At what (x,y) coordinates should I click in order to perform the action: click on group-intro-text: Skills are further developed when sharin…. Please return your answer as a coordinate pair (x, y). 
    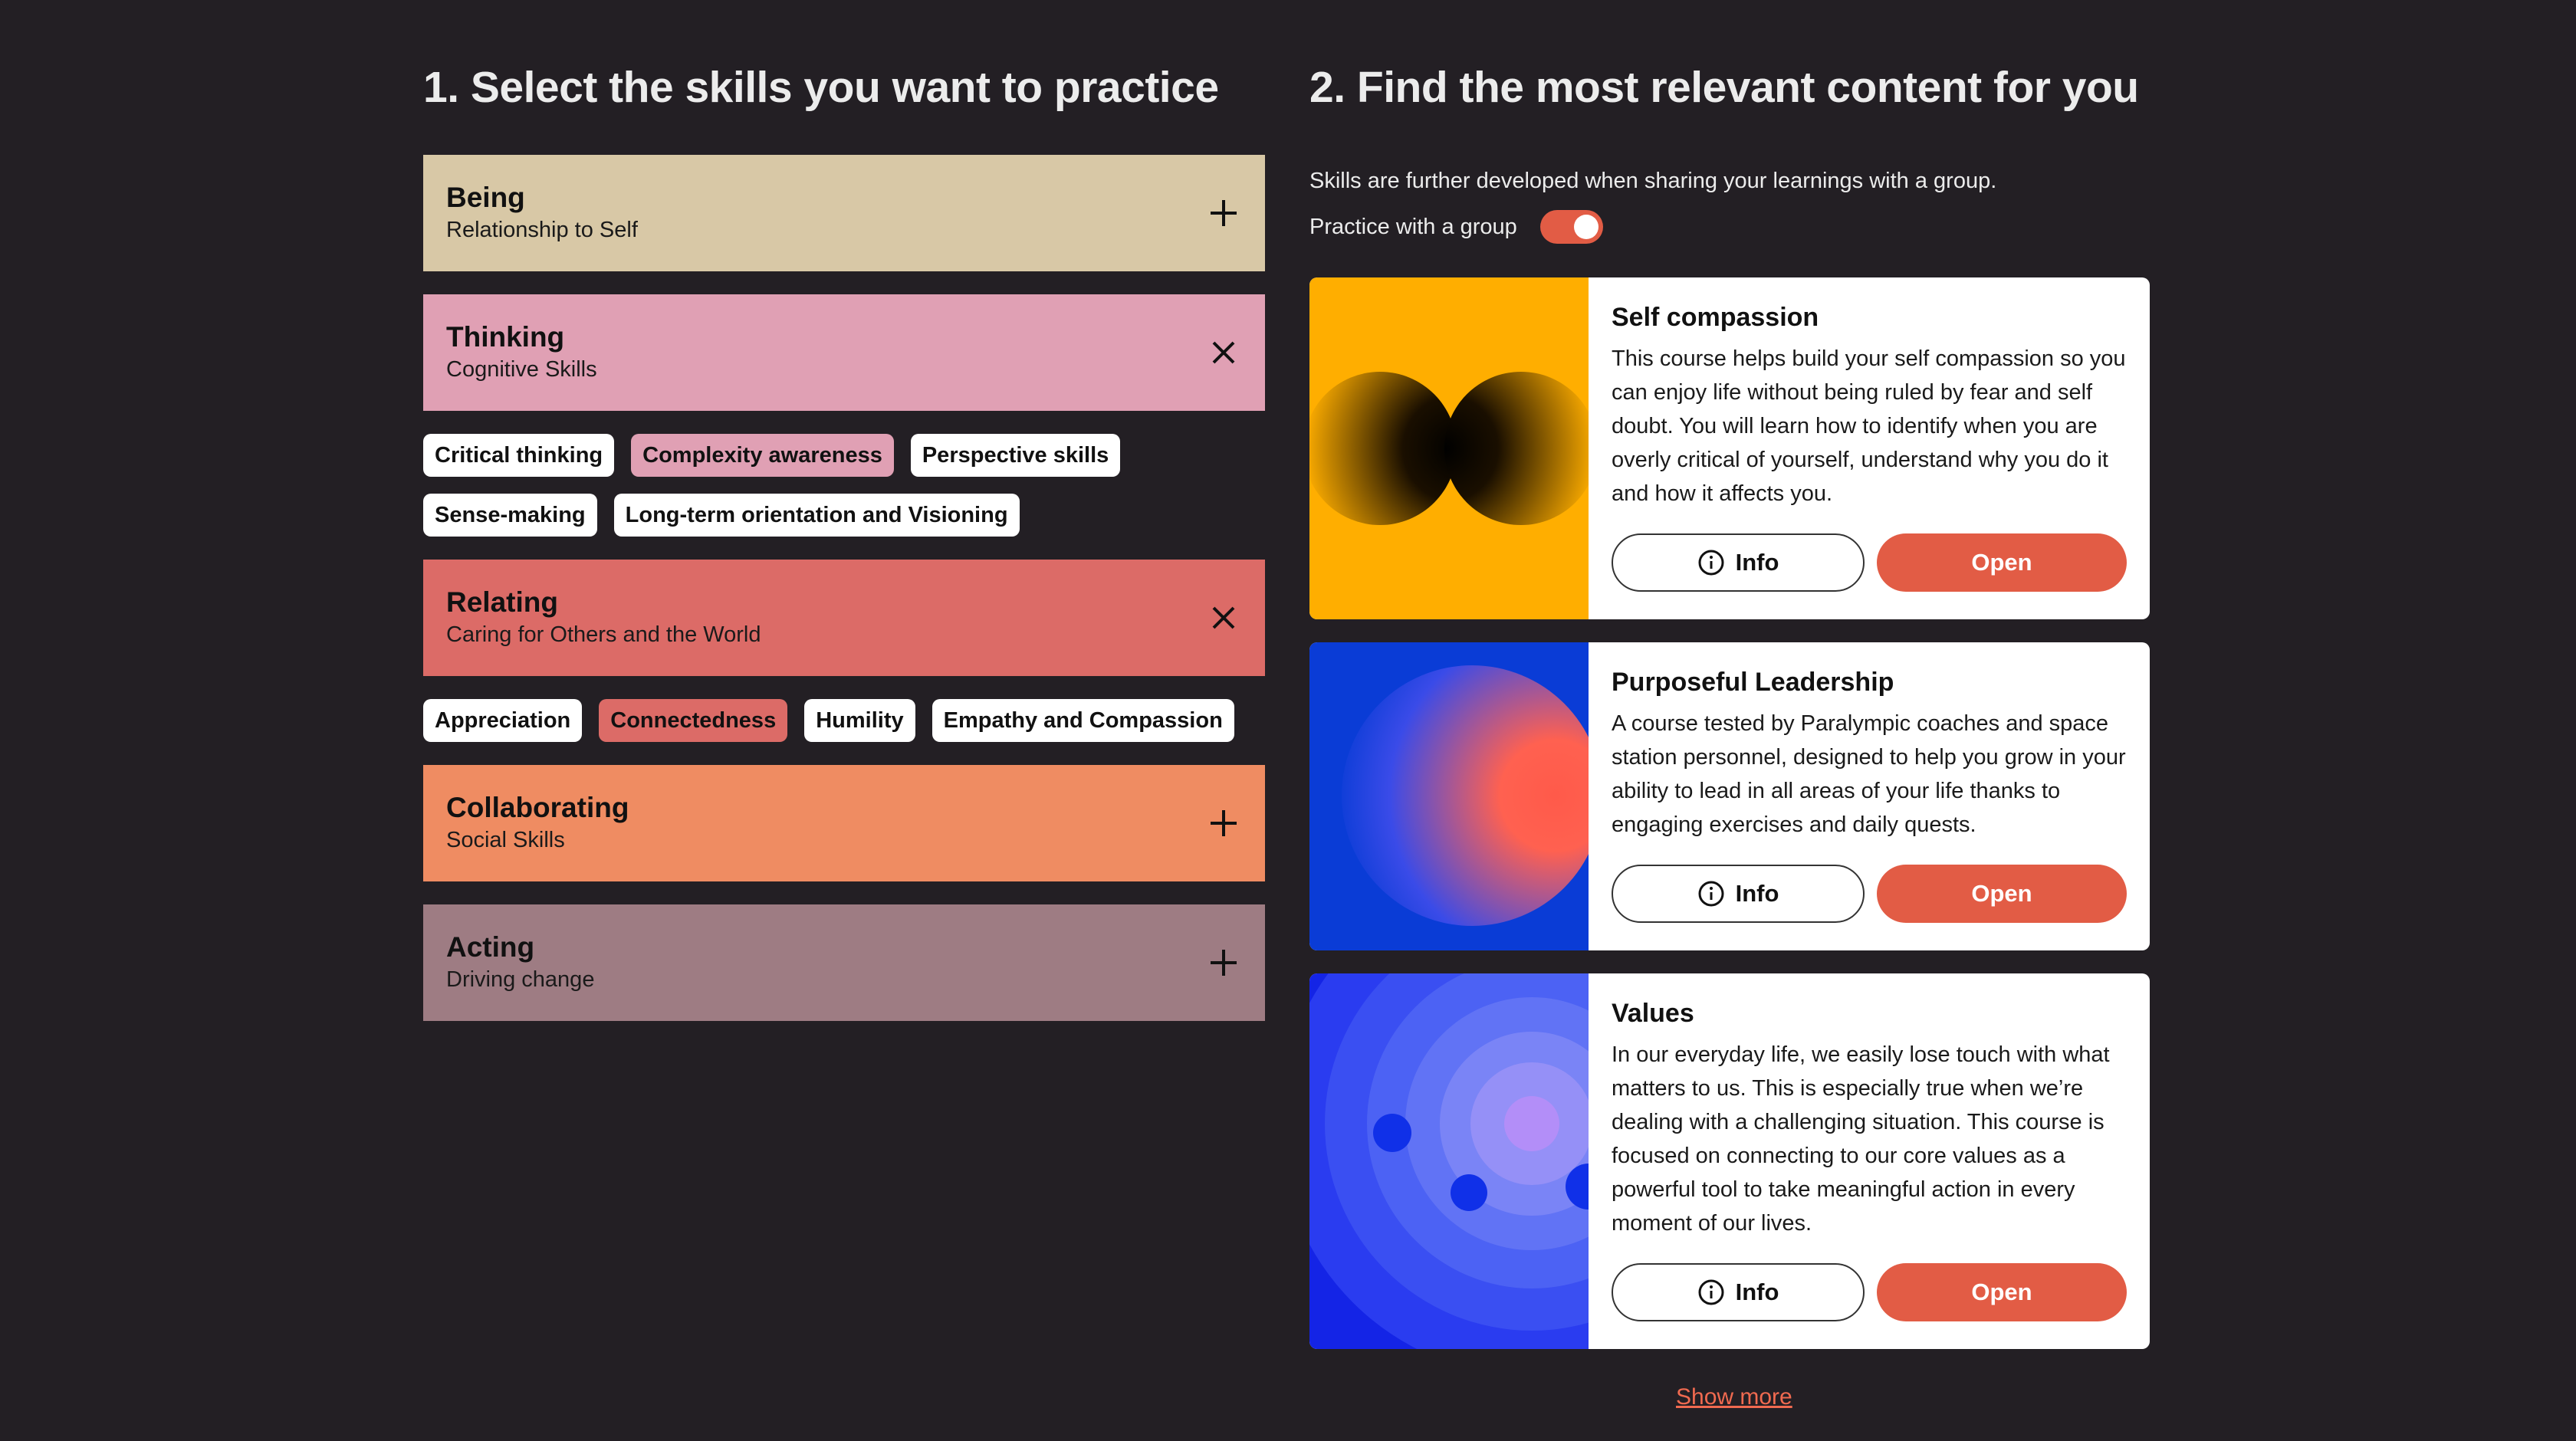
    Looking at the image, I should click on (1653, 181).